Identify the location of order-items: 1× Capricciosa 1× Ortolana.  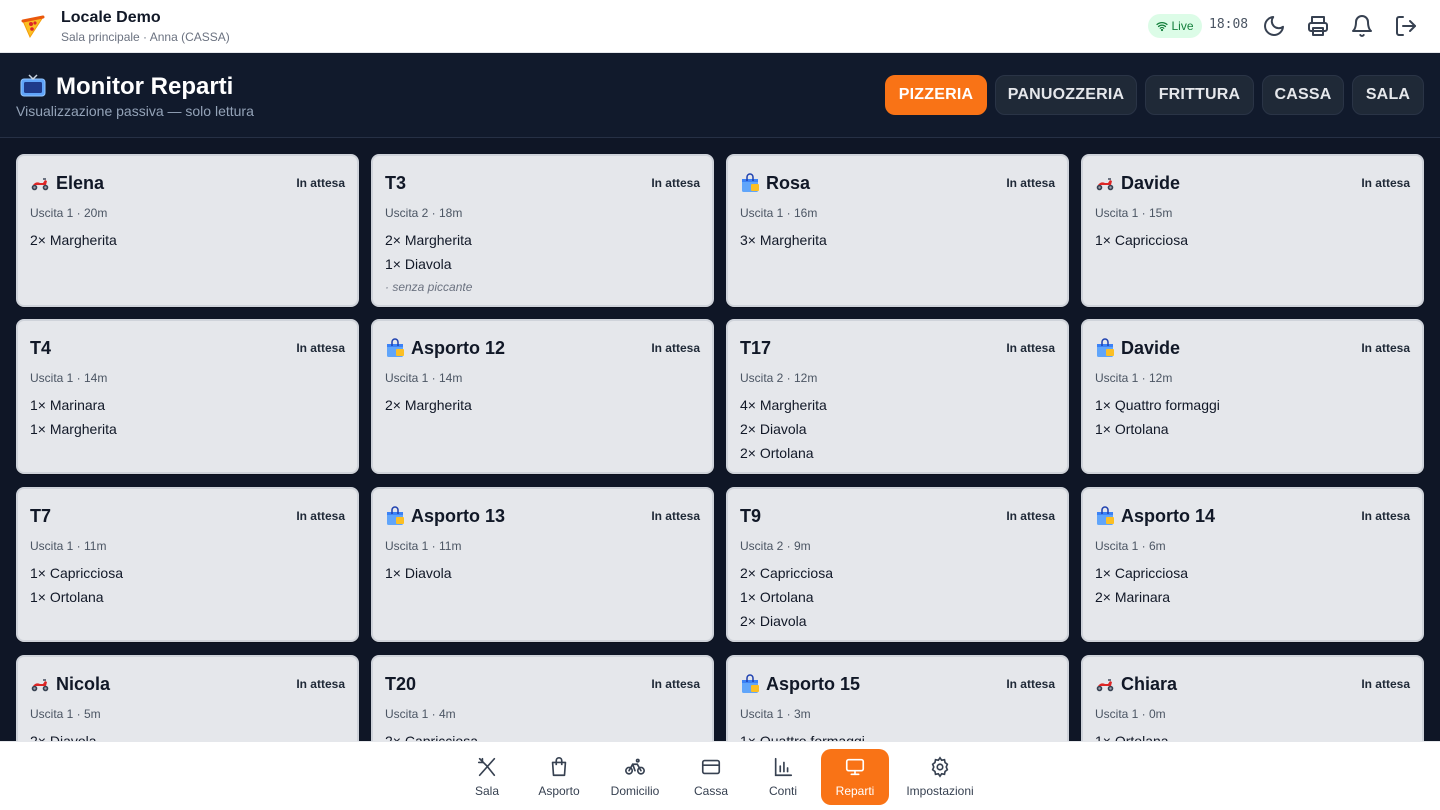
(187, 585).